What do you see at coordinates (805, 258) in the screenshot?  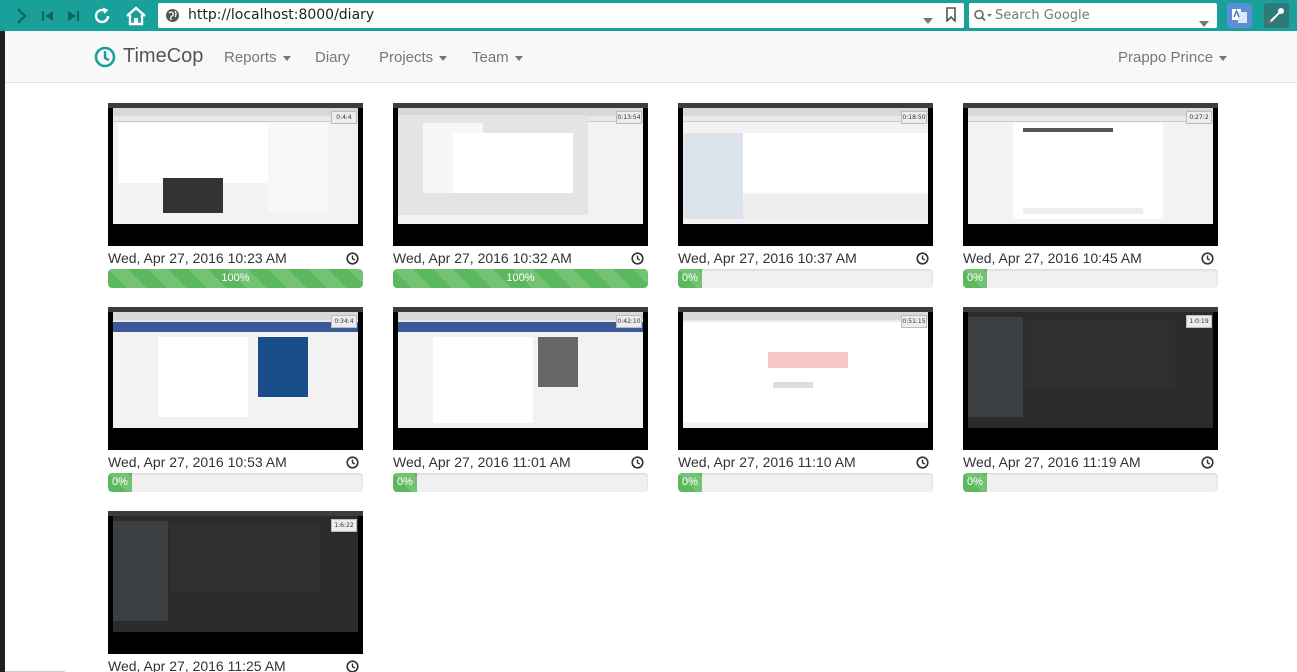 I see `entry-caption: Wed, Apr 27, 2016 10:37 AM` at bounding box center [805, 258].